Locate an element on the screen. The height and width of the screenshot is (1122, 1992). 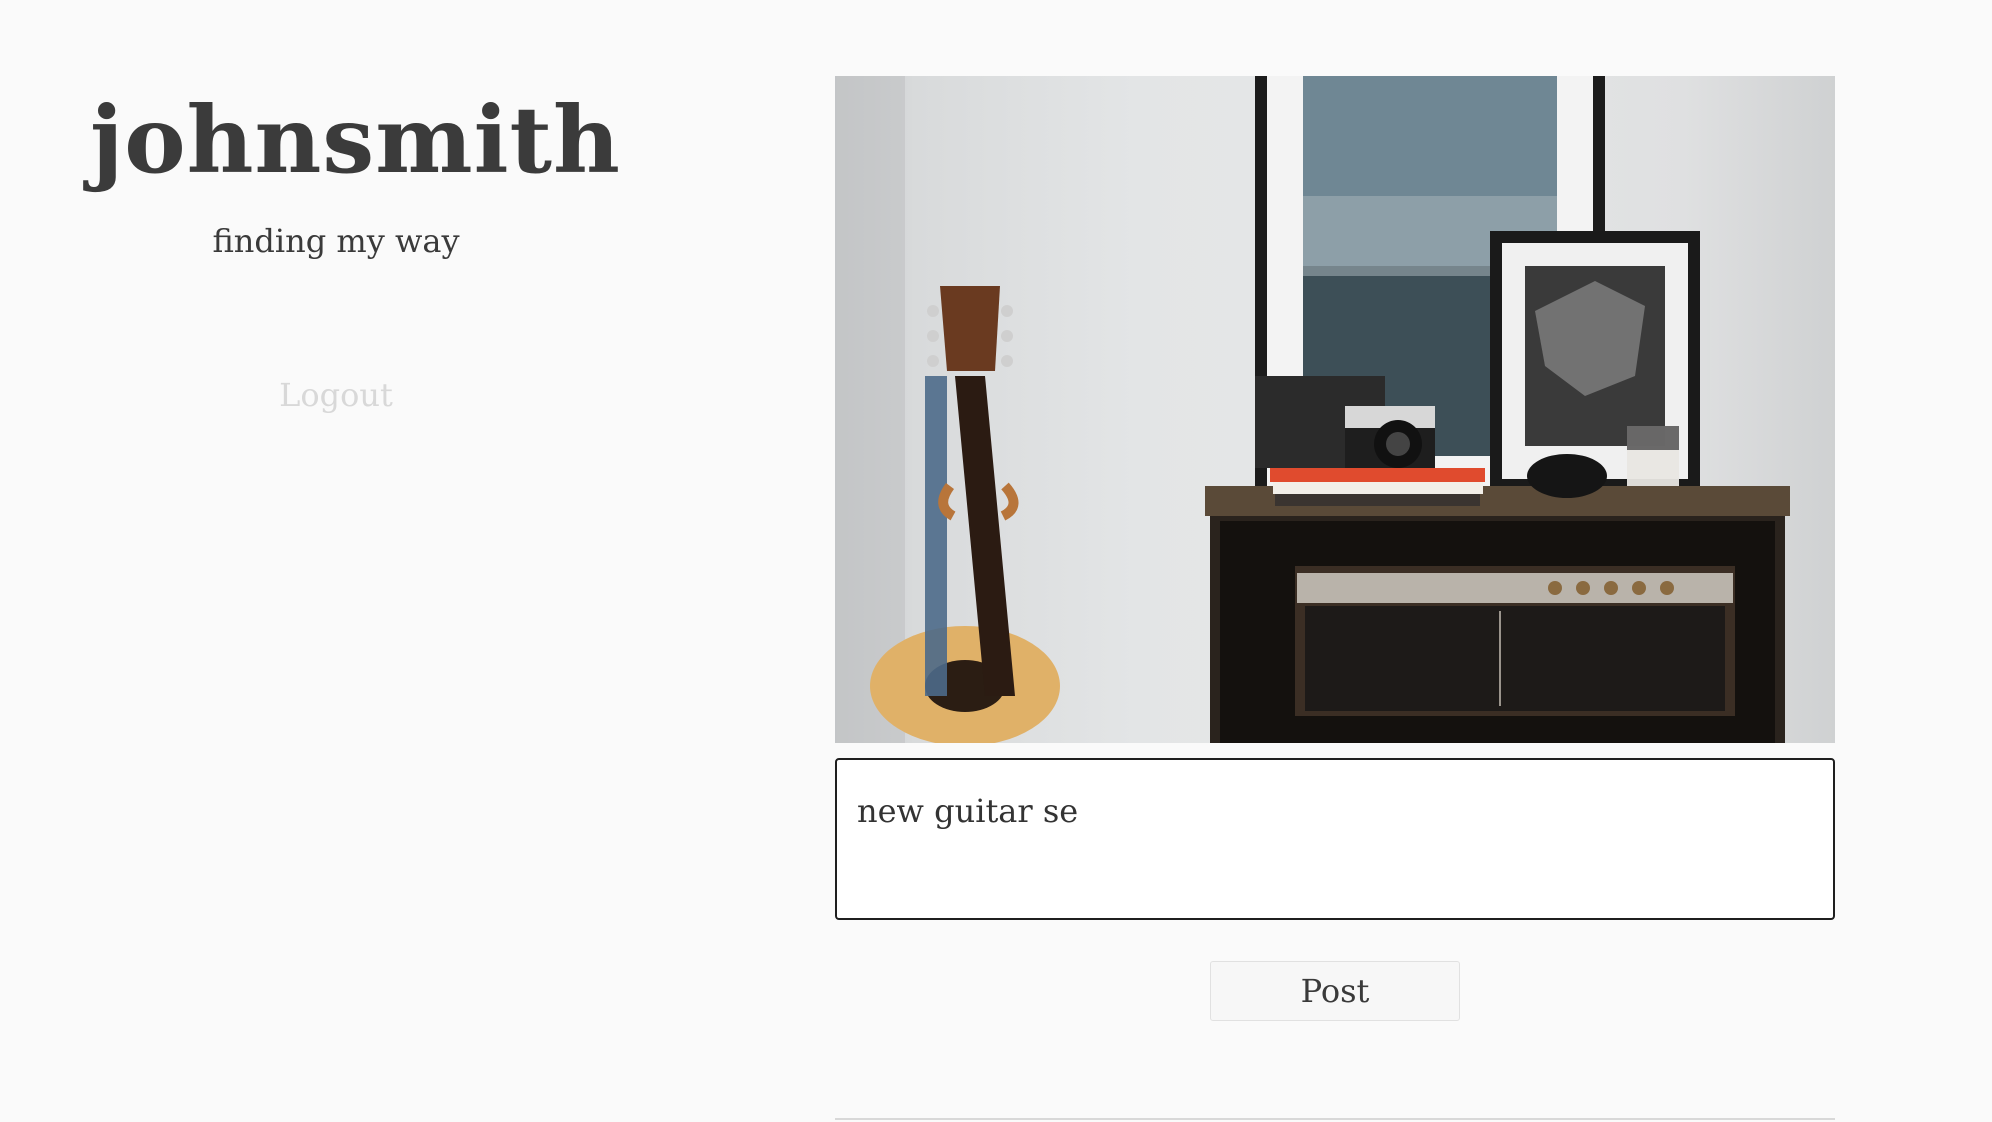
post-actions: Post is located at coordinates (1335, 991).